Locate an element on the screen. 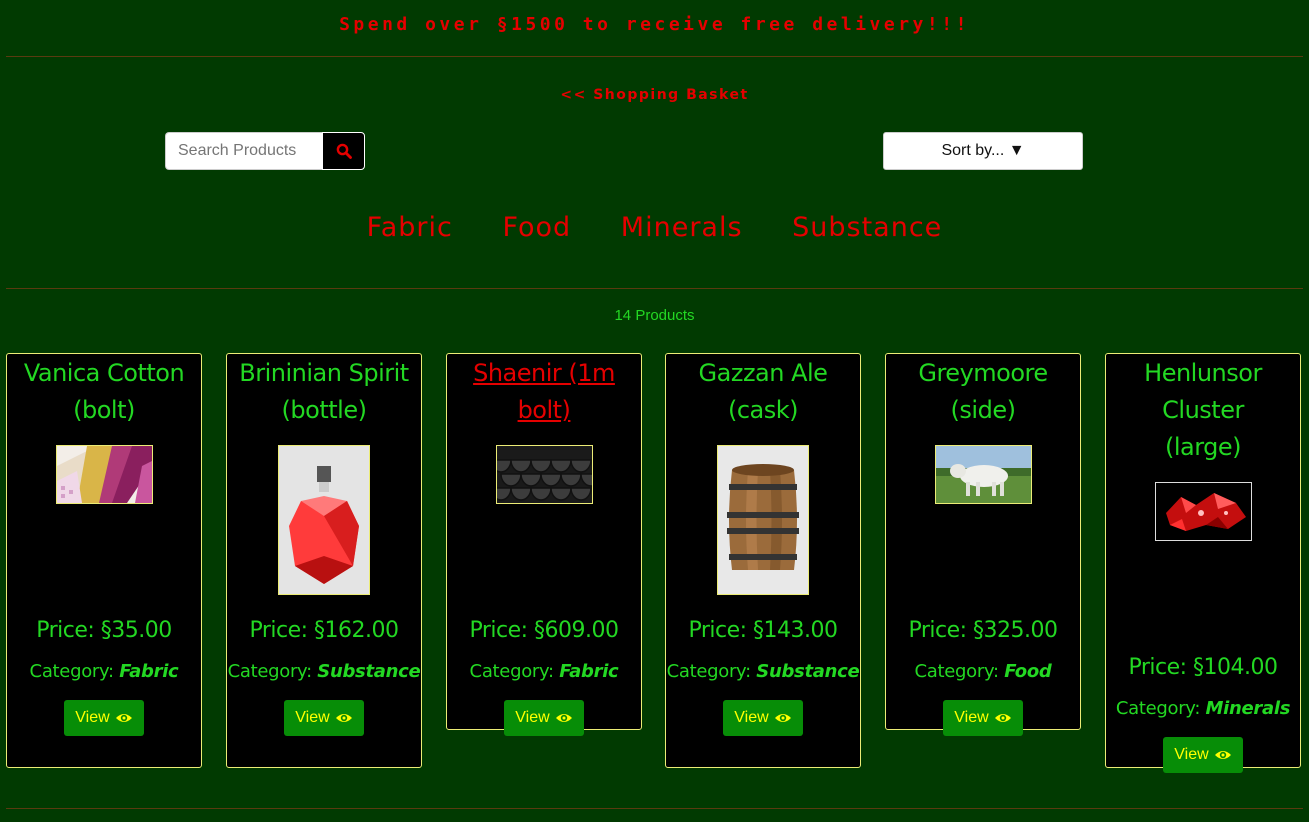 The width and height of the screenshot is (1309, 822). wooden-barrel-image is located at coordinates (763, 520).